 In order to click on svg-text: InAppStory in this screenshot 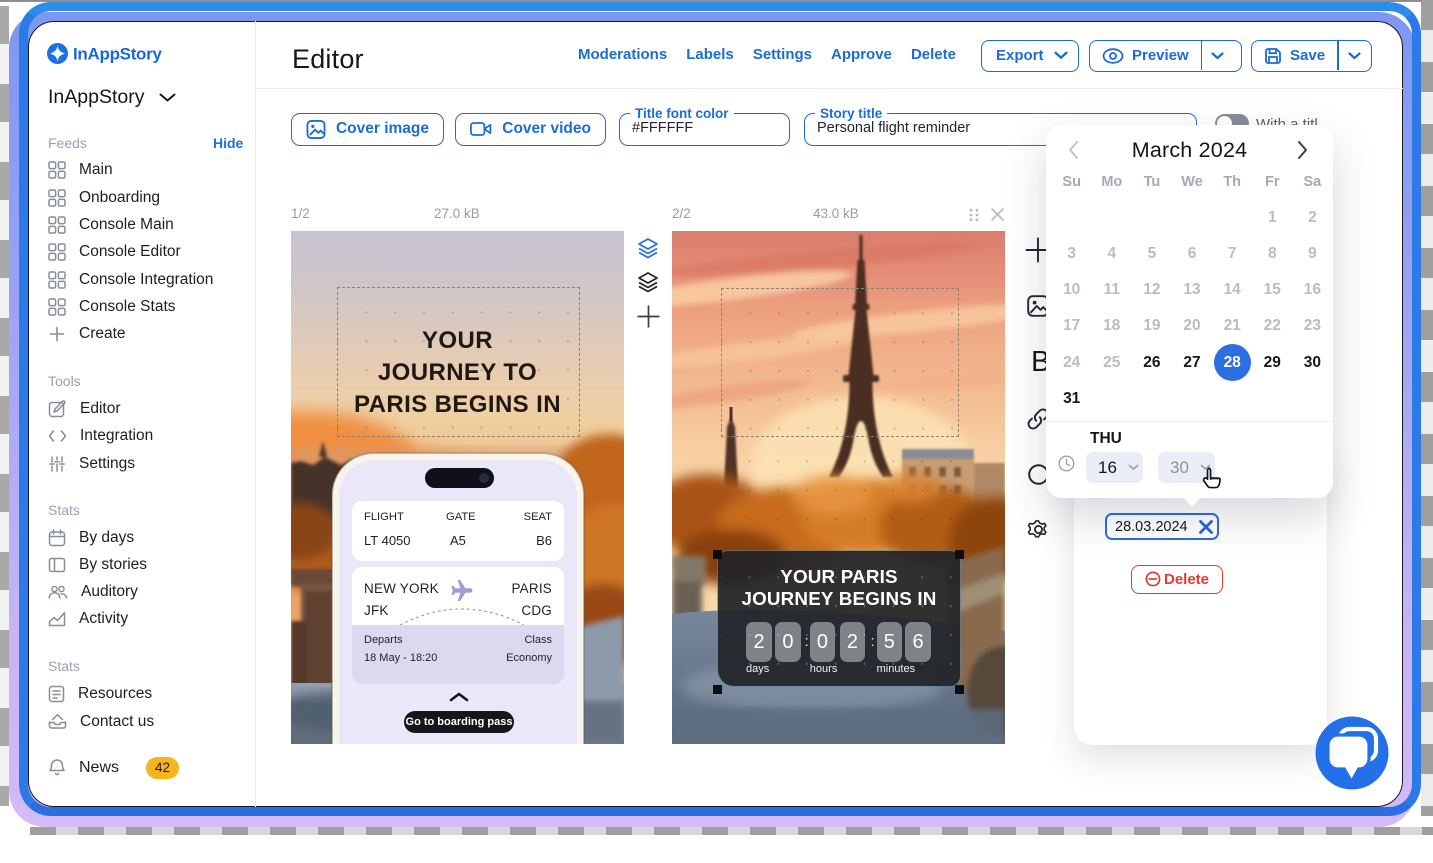, I will do `click(117, 54)`.